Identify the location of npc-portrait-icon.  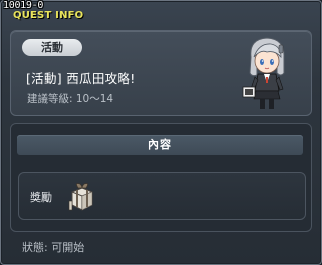
(267, 73).